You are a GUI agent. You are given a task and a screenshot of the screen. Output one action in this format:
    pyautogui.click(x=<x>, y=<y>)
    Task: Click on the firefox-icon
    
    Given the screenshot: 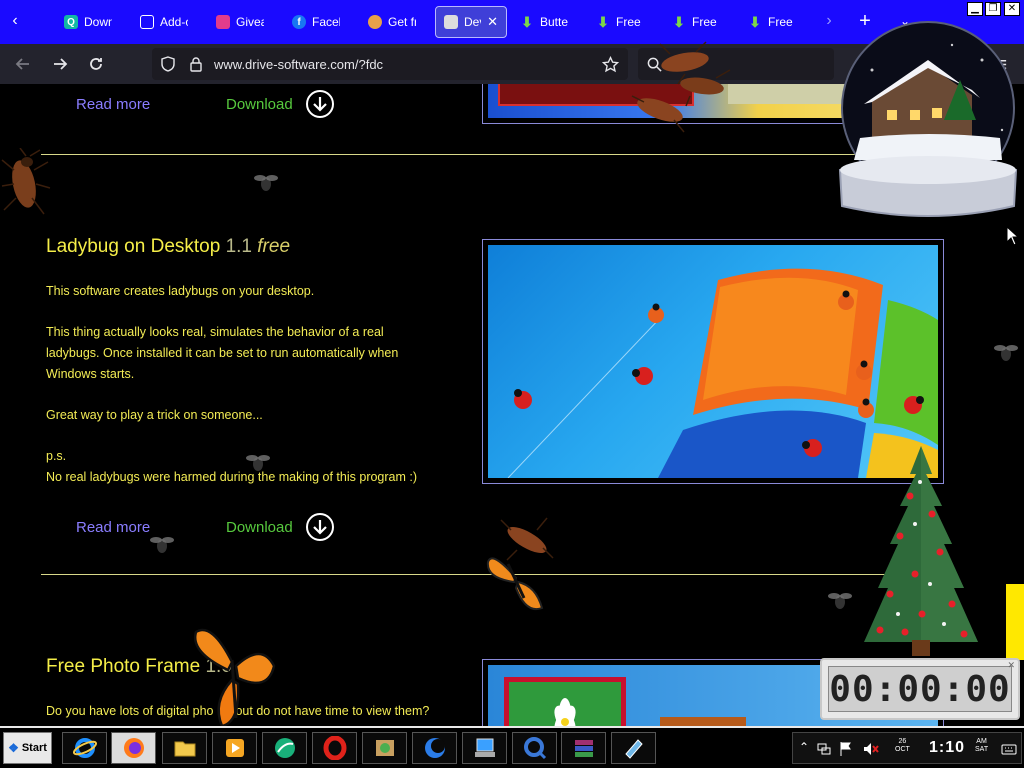 What is the action you would take?
    pyautogui.click(x=133, y=748)
    